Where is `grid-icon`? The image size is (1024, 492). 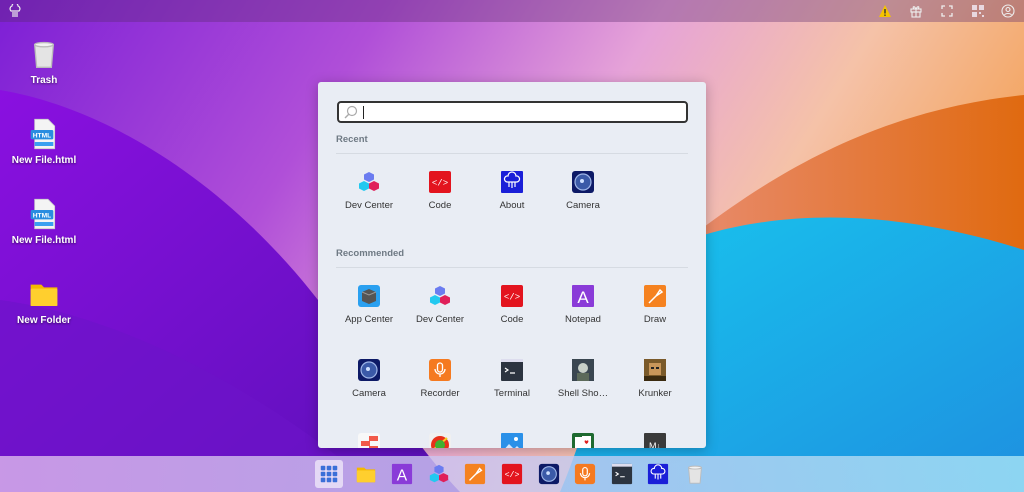 grid-icon is located at coordinates (329, 474).